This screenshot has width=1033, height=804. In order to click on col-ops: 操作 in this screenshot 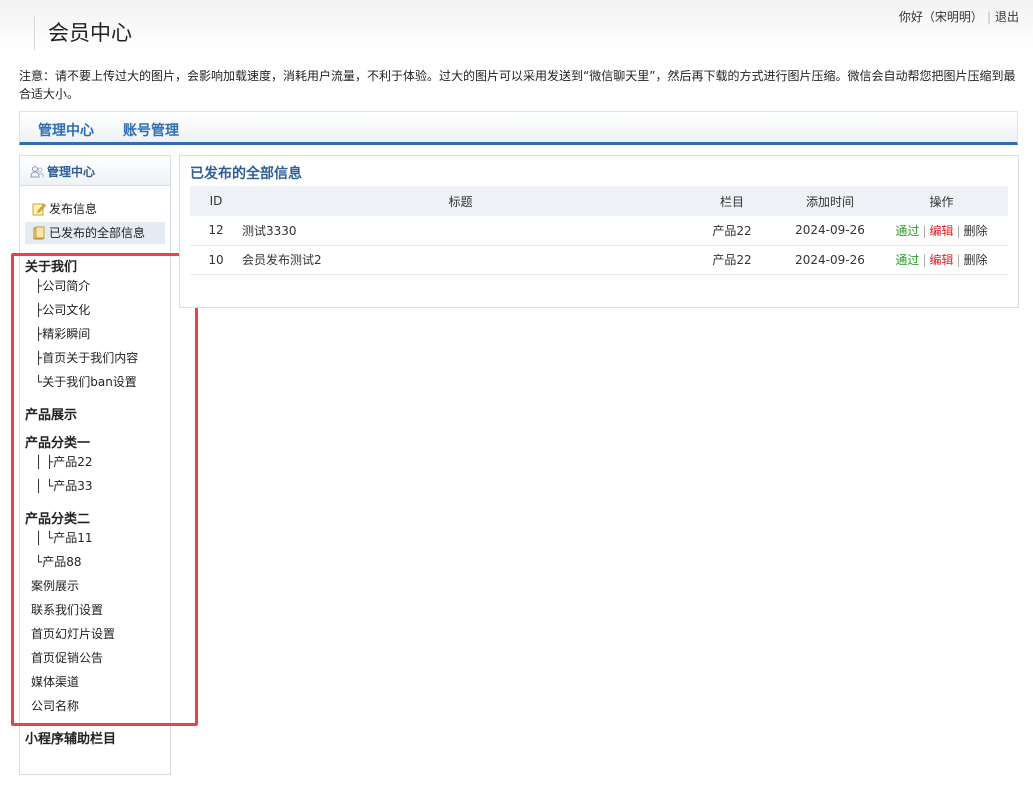, I will do `click(941, 201)`.